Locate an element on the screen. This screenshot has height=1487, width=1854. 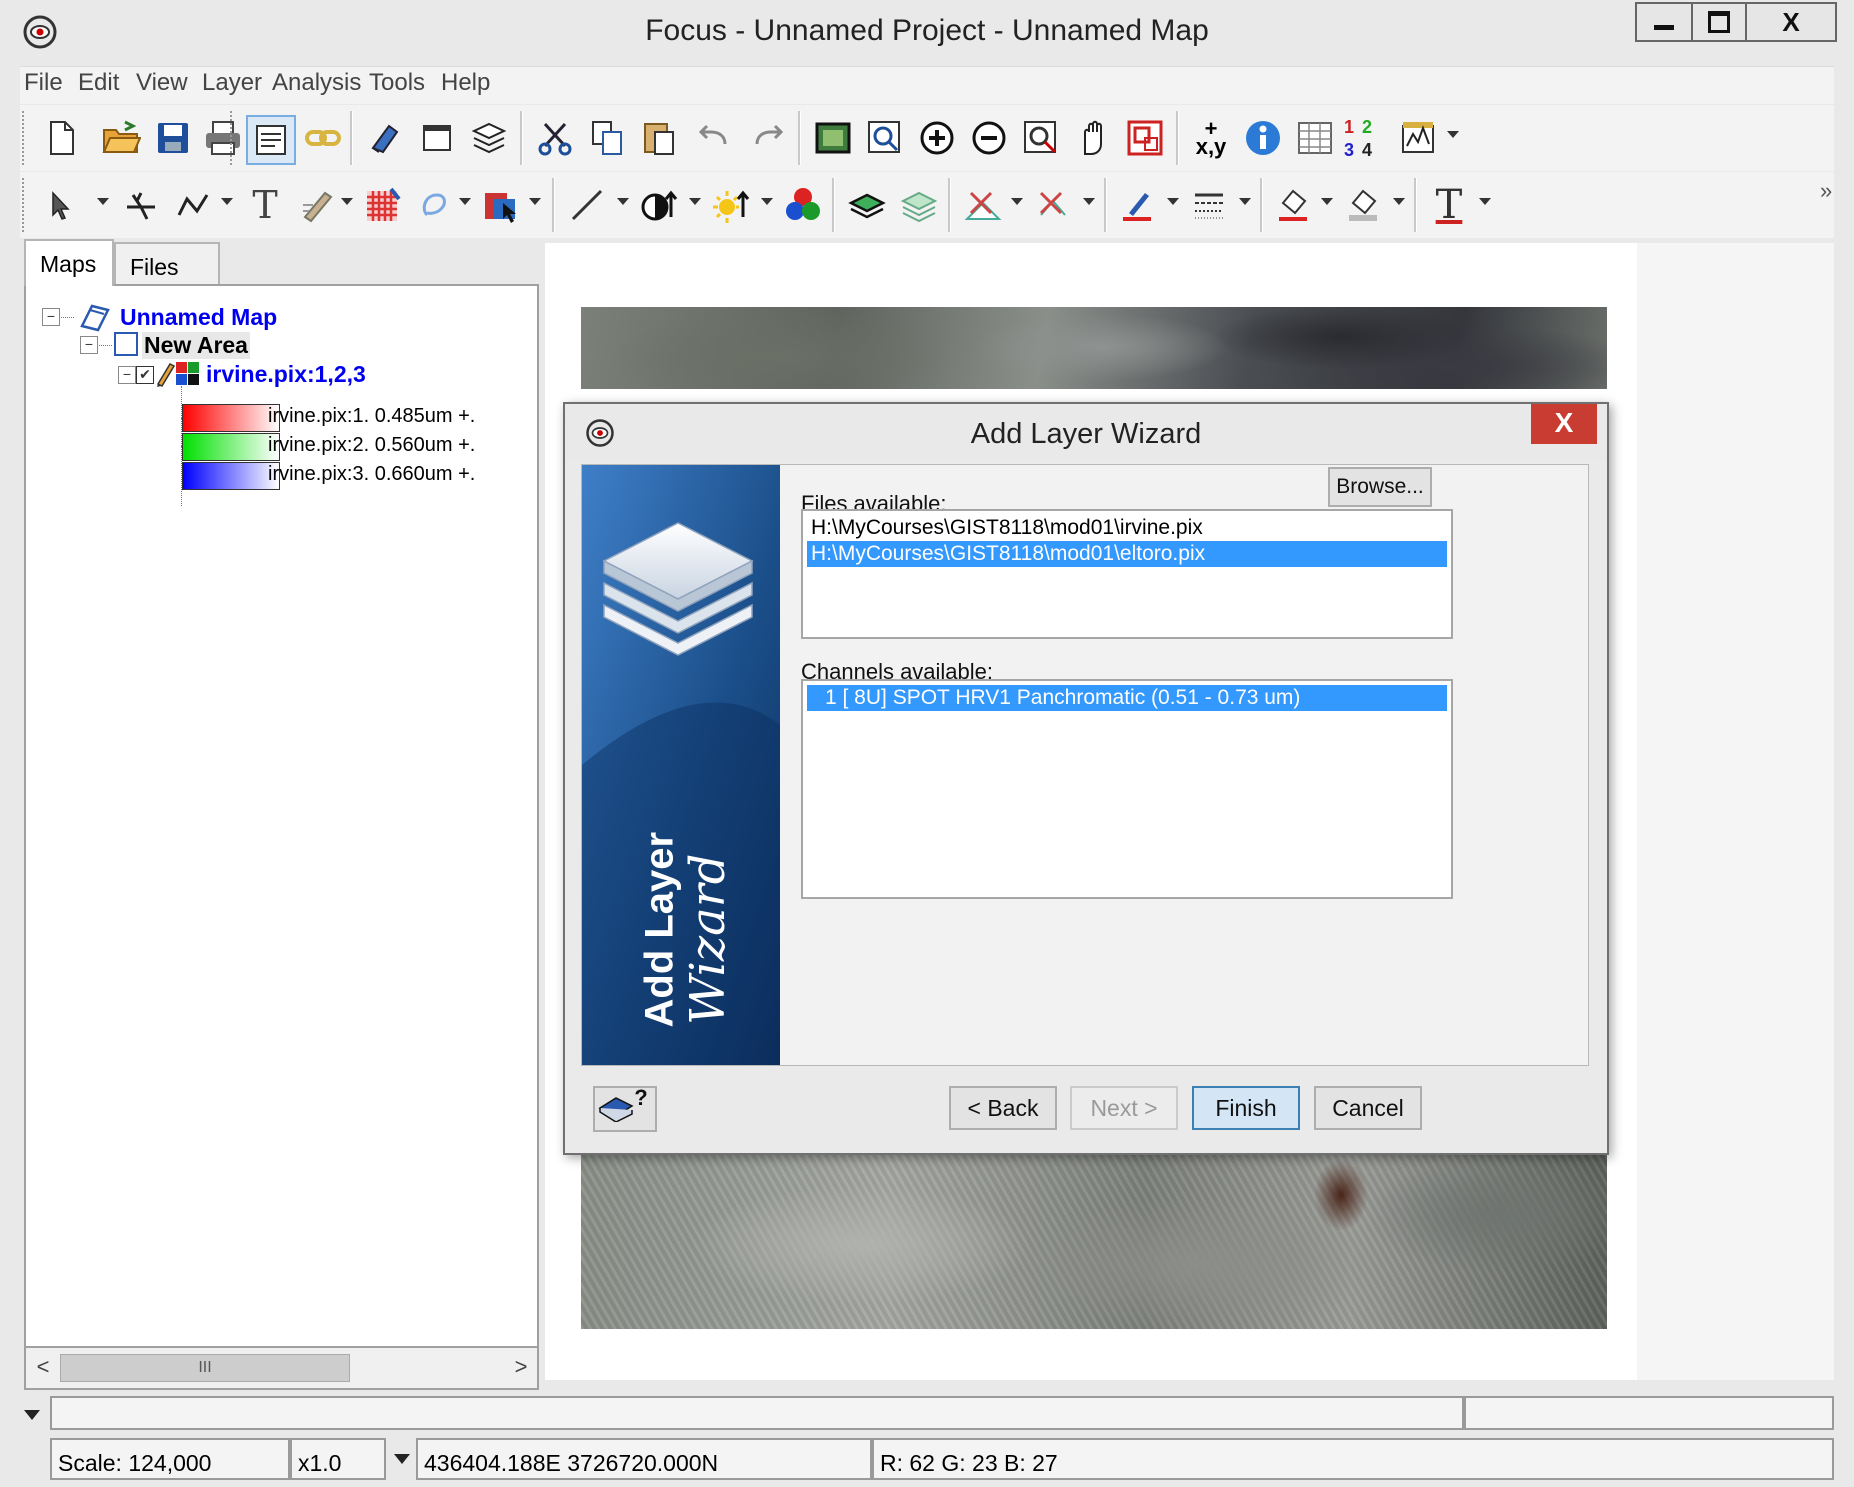
link-icon is located at coordinates (323, 138).